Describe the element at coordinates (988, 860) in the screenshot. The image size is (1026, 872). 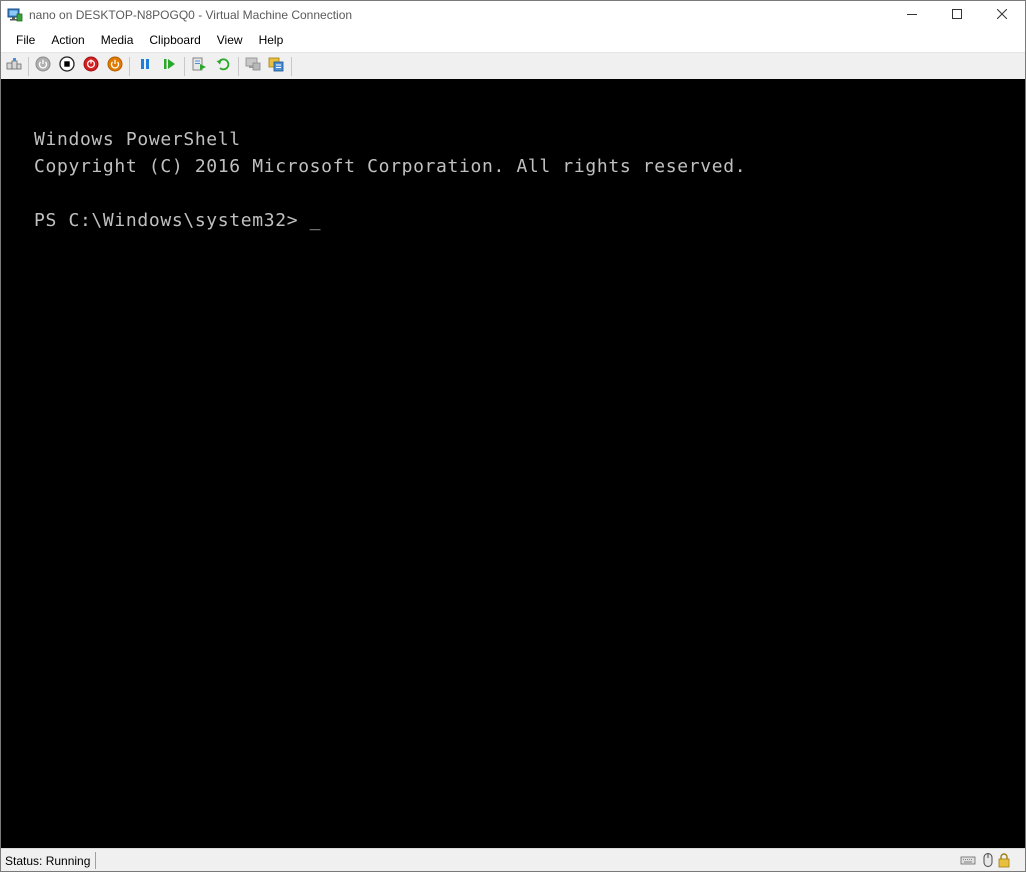
I see `mouse-icon` at that location.